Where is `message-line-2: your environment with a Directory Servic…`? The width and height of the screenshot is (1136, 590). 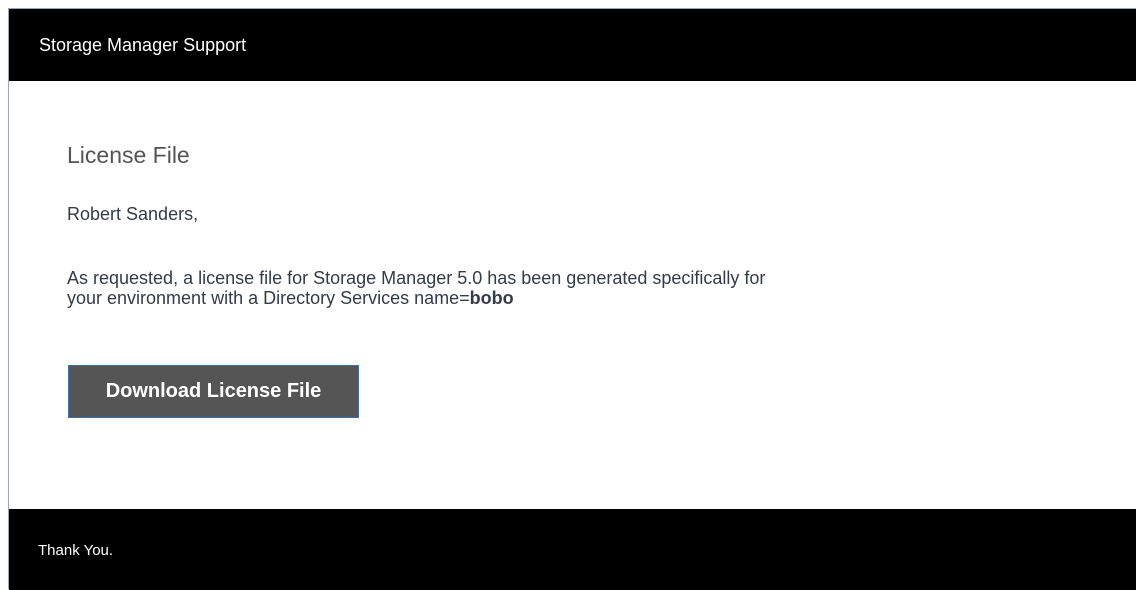
message-line-2: your environment with a Directory Servic… is located at coordinates (268, 298).